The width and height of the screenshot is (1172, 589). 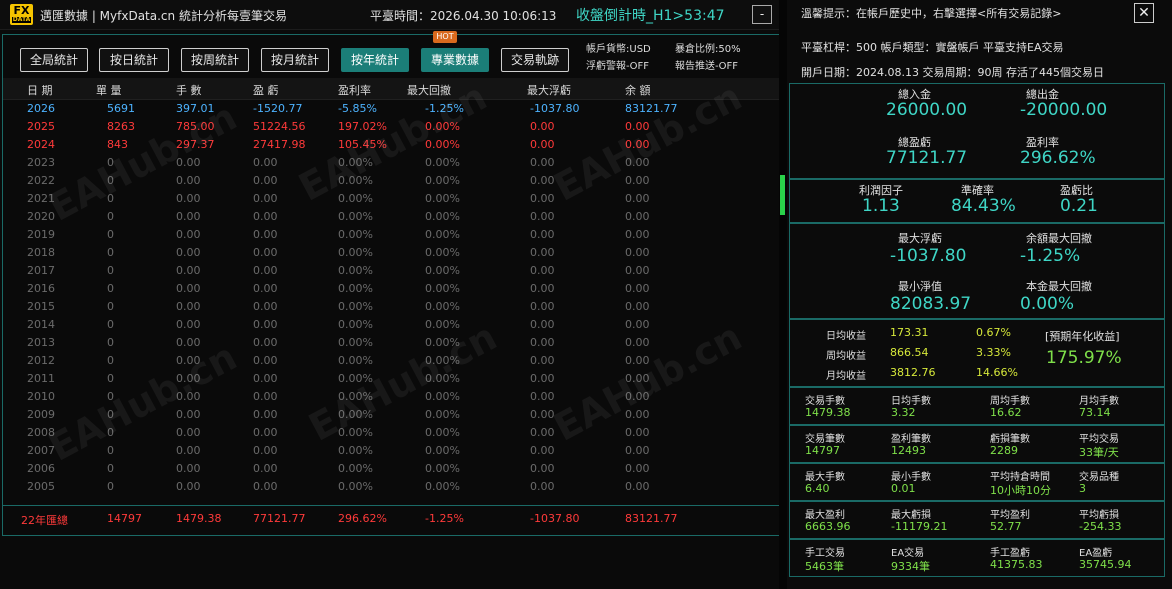 What do you see at coordinates (1020, 477) in the screenshot?
I see `stat-label: 平均持倉時間` at bounding box center [1020, 477].